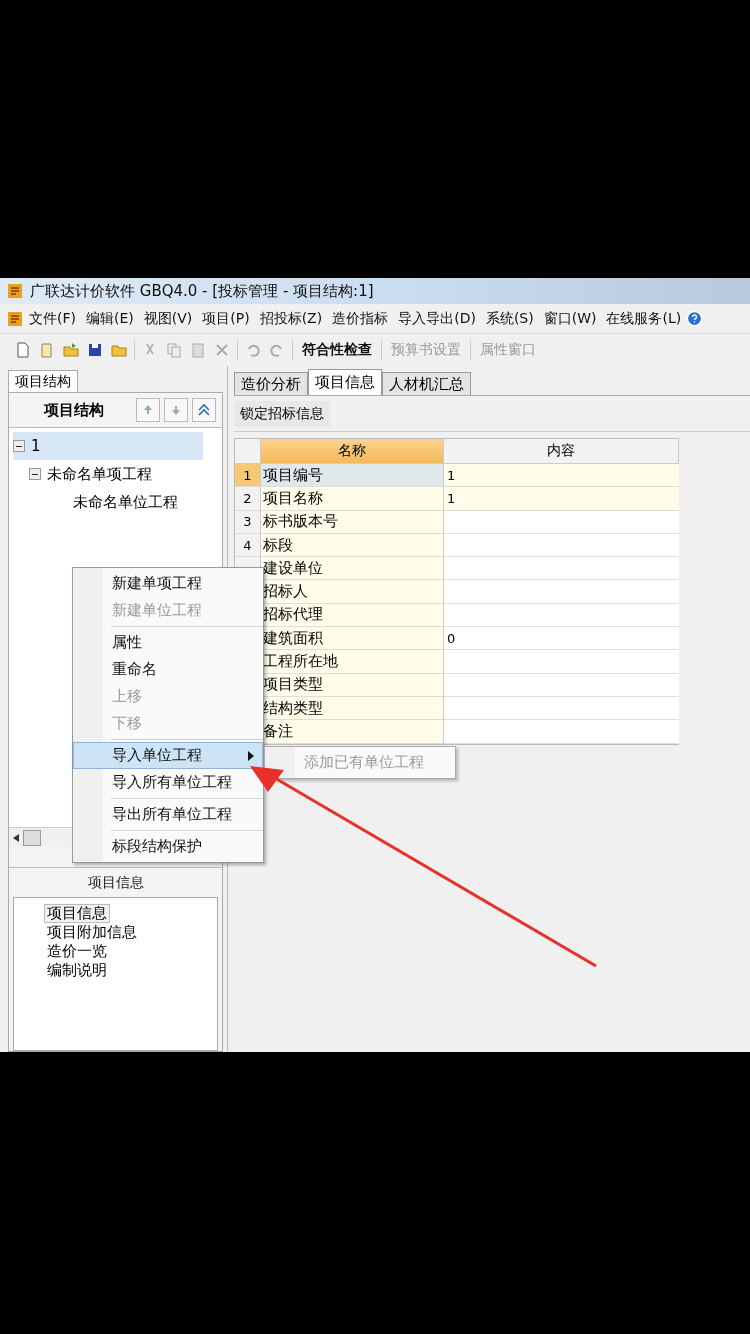 The width and height of the screenshot is (750, 1334). Describe the element at coordinates (570, 318) in the screenshot. I see `menu-item: 窗口(W)` at that location.